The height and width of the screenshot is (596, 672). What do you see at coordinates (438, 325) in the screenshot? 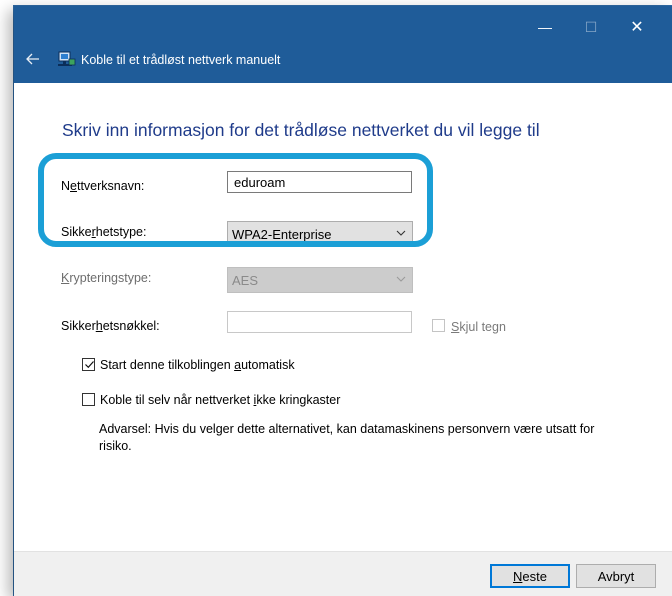
I see `hide-chars-checkbox` at bounding box center [438, 325].